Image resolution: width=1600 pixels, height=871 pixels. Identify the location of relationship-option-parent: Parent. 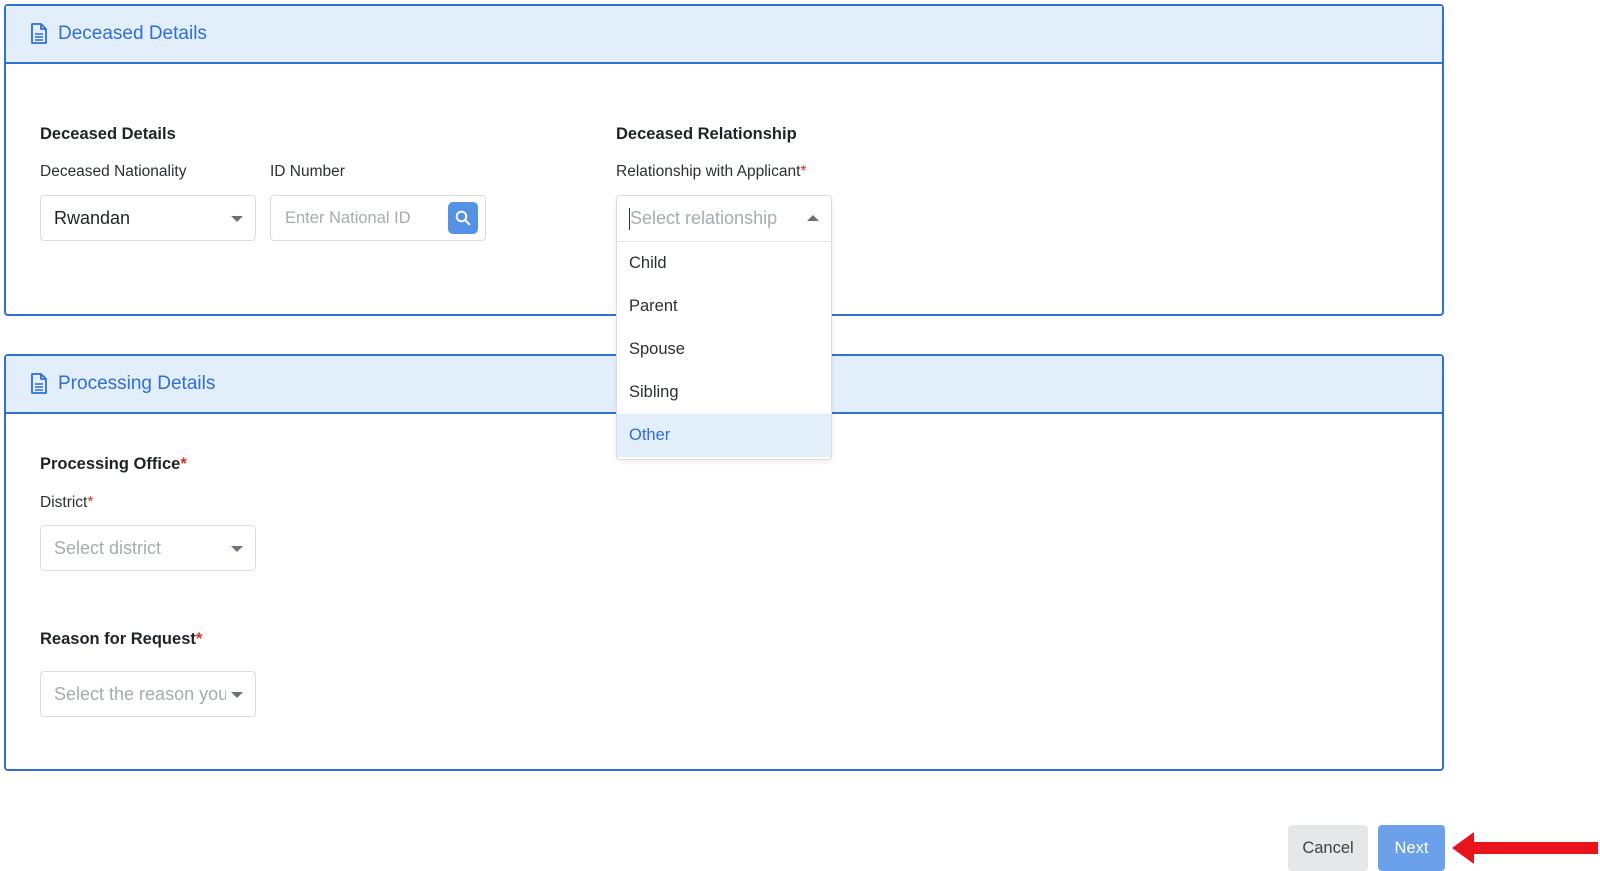
(724, 306).